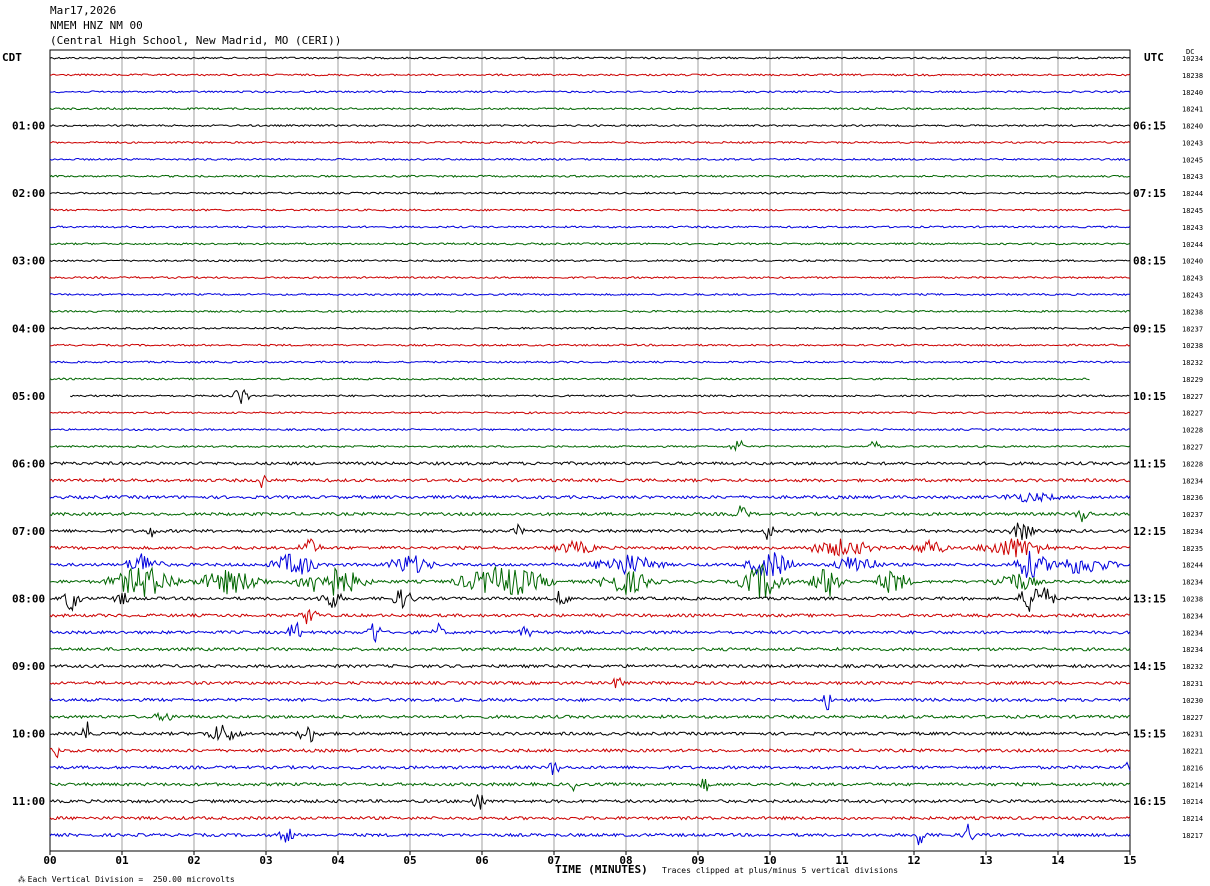 Image resolution: width=1210 pixels, height=886 pixels. Describe the element at coordinates (1192, 431) in the screenshot. I see `dc-value-label: 10228` at that location.